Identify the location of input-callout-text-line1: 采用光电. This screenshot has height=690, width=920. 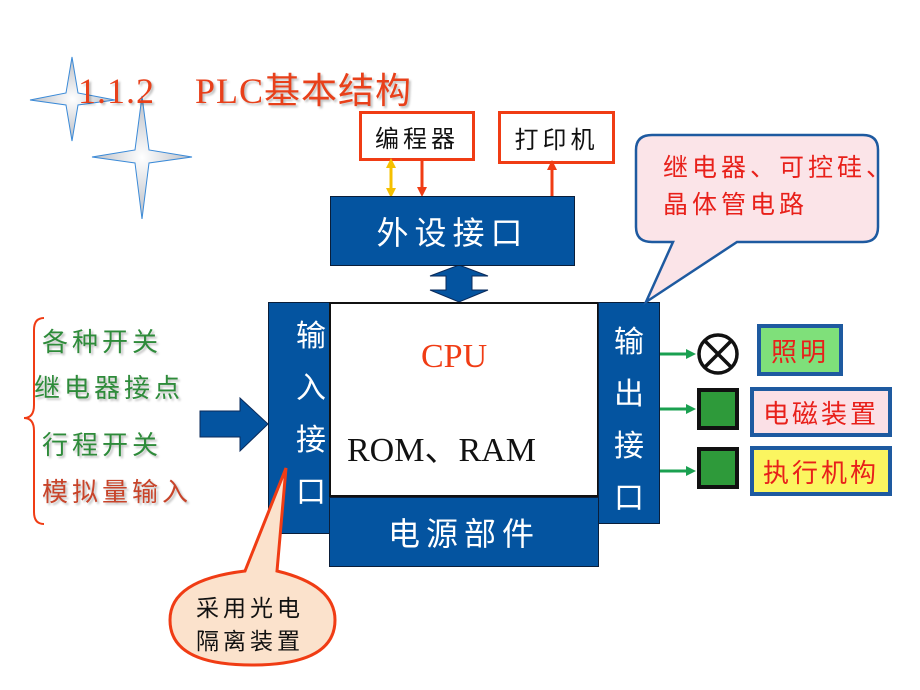
(250, 609).